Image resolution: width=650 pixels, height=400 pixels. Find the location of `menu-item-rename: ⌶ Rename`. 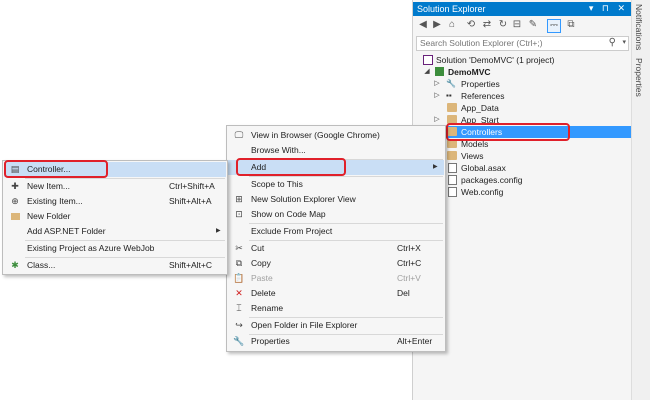

menu-item-rename: ⌶ Rename is located at coordinates (336, 308).